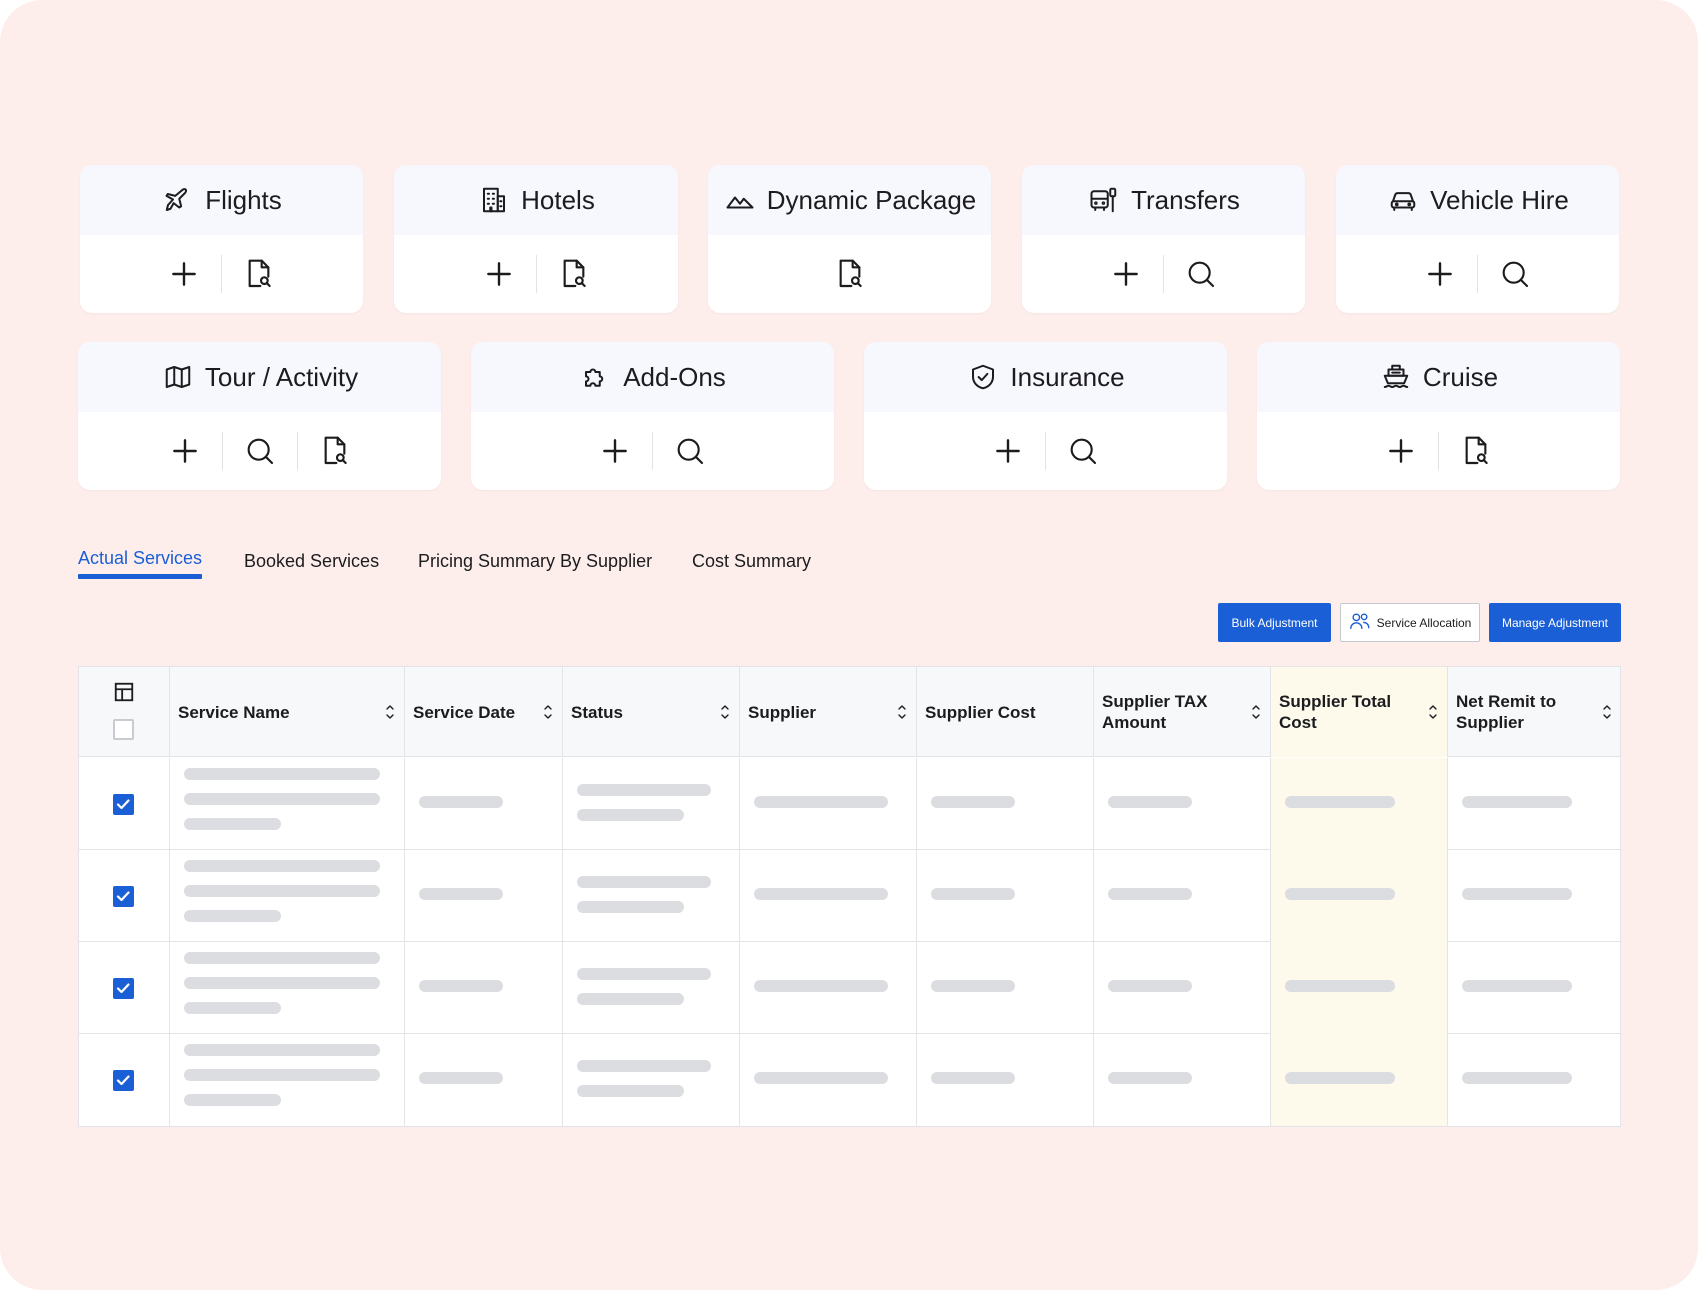  I want to click on manage-adjustment-label: Manage Adjustment, so click(1555, 622).